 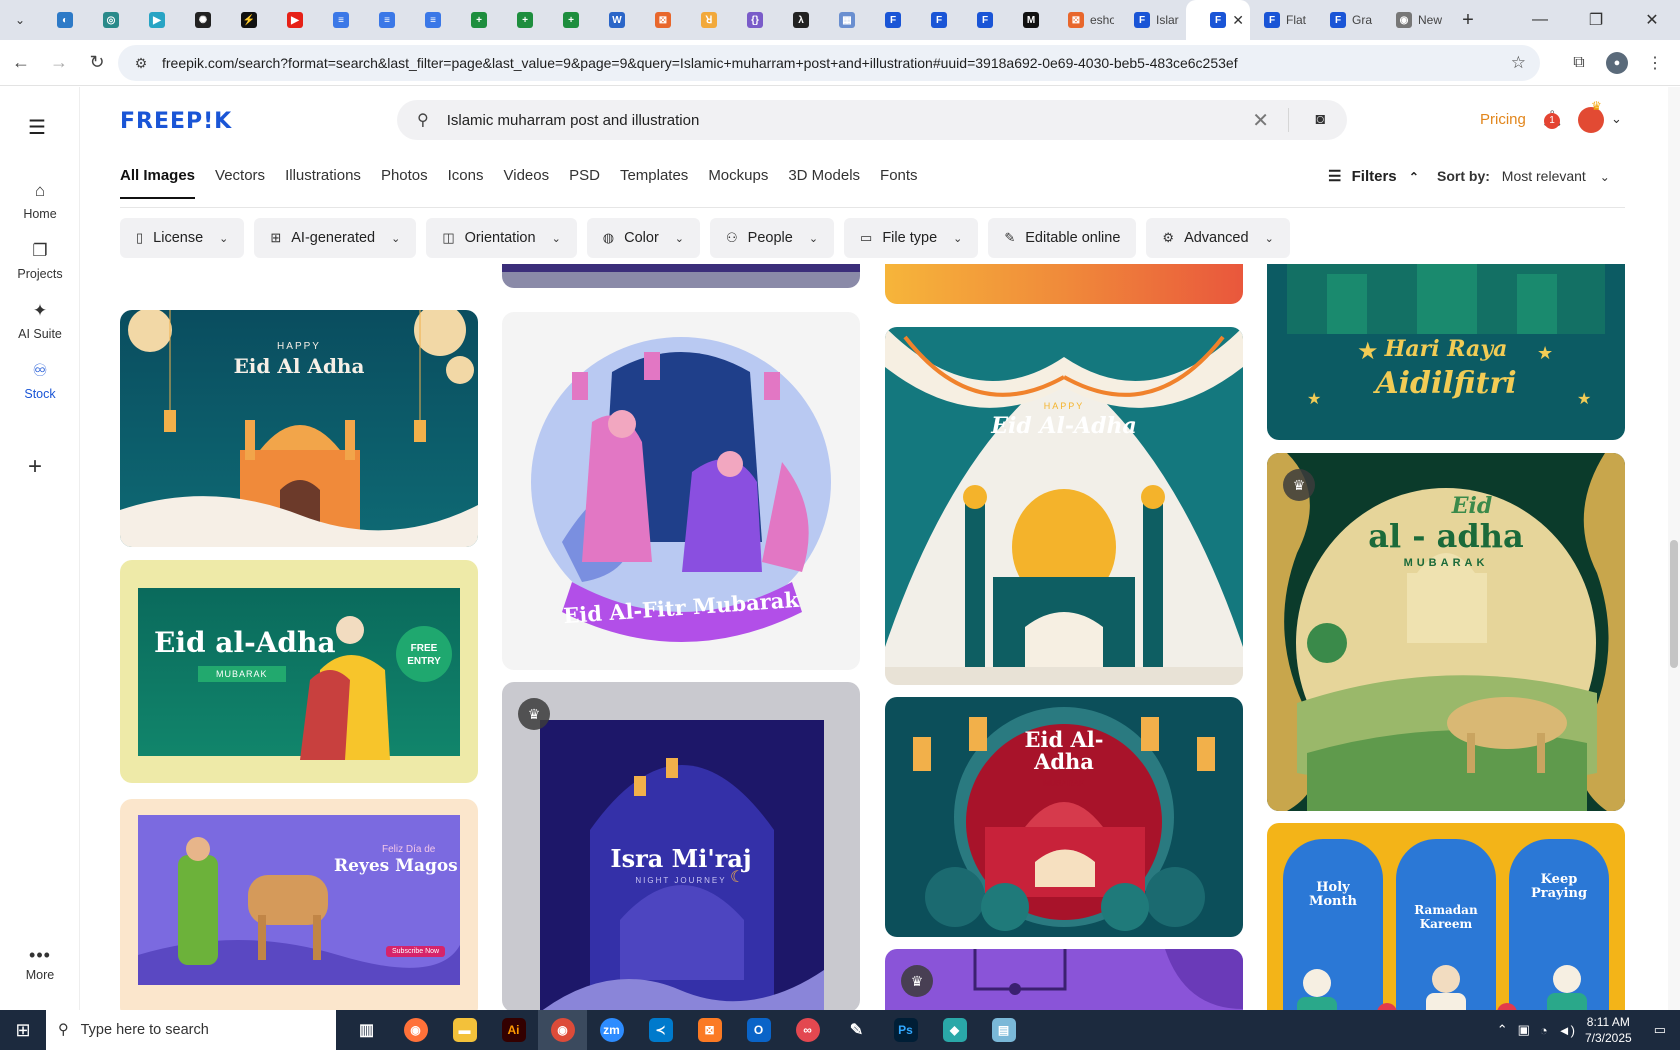 What do you see at coordinates (801, 20) in the screenshot?
I see `tab-17: λ` at bounding box center [801, 20].